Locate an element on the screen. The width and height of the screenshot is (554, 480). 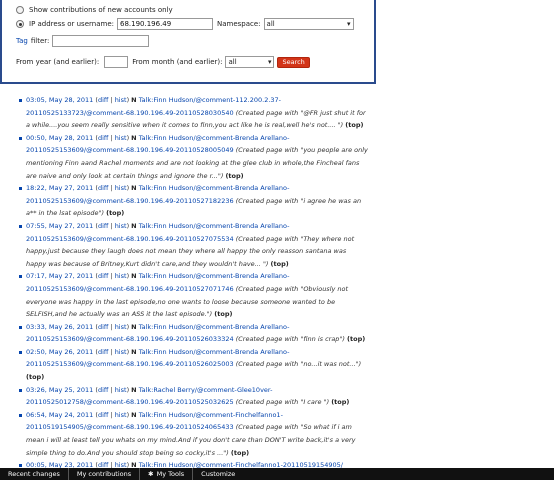
namespace-label: Namespace: is located at coordinates (238, 24).